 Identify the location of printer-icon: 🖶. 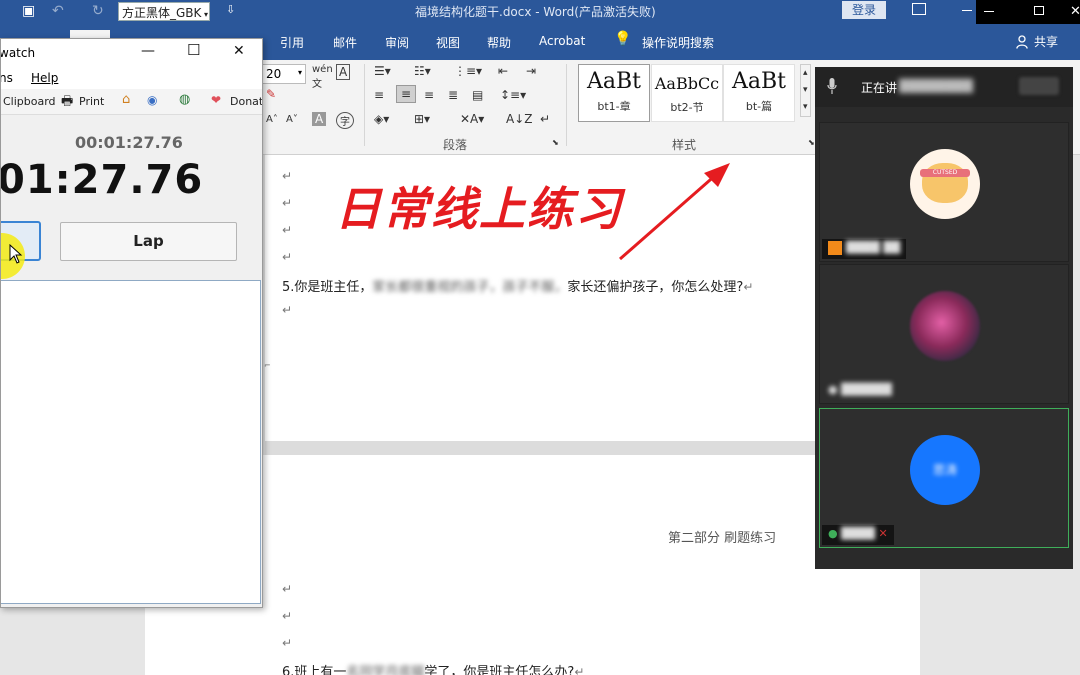
(67, 103).